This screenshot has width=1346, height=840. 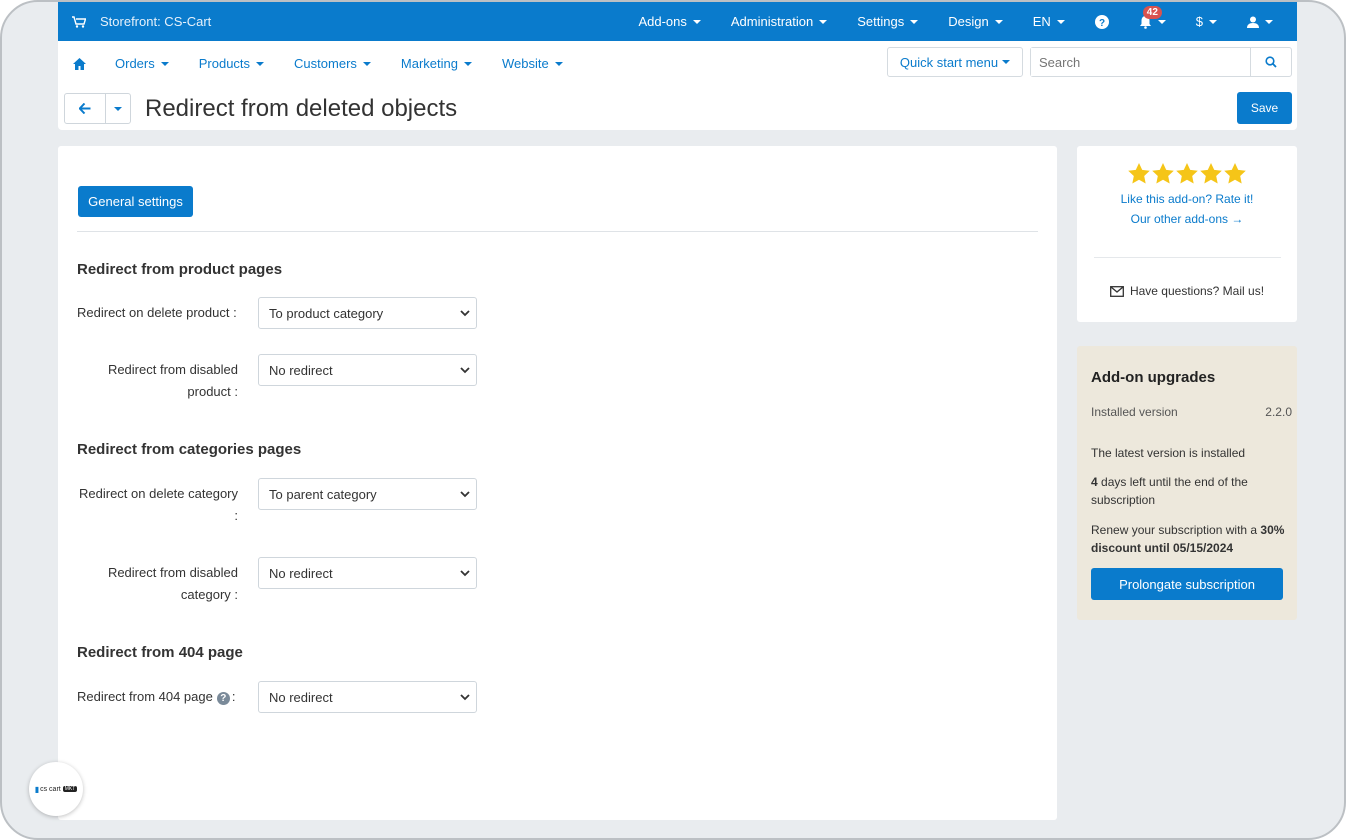 I want to click on select-404-value: No redirect, so click(x=301, y=697).